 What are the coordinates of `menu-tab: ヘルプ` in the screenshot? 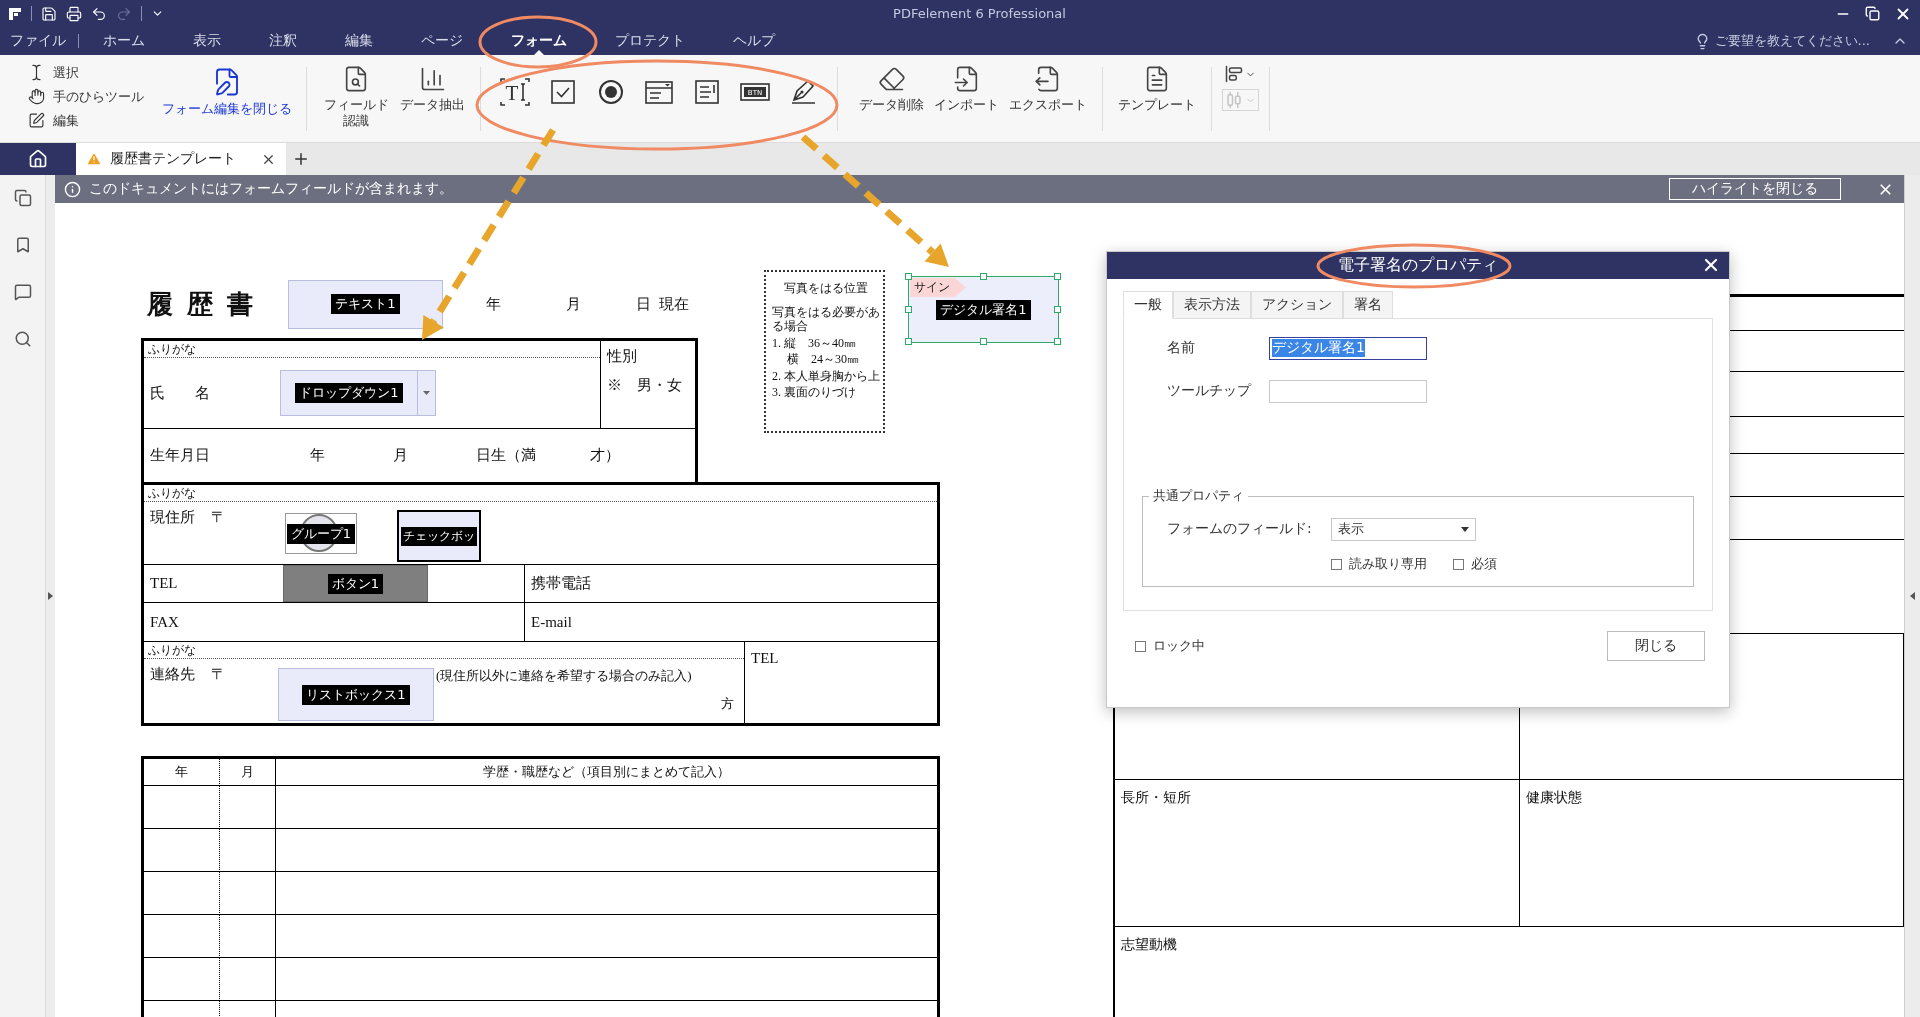 It's located at (754, 41).